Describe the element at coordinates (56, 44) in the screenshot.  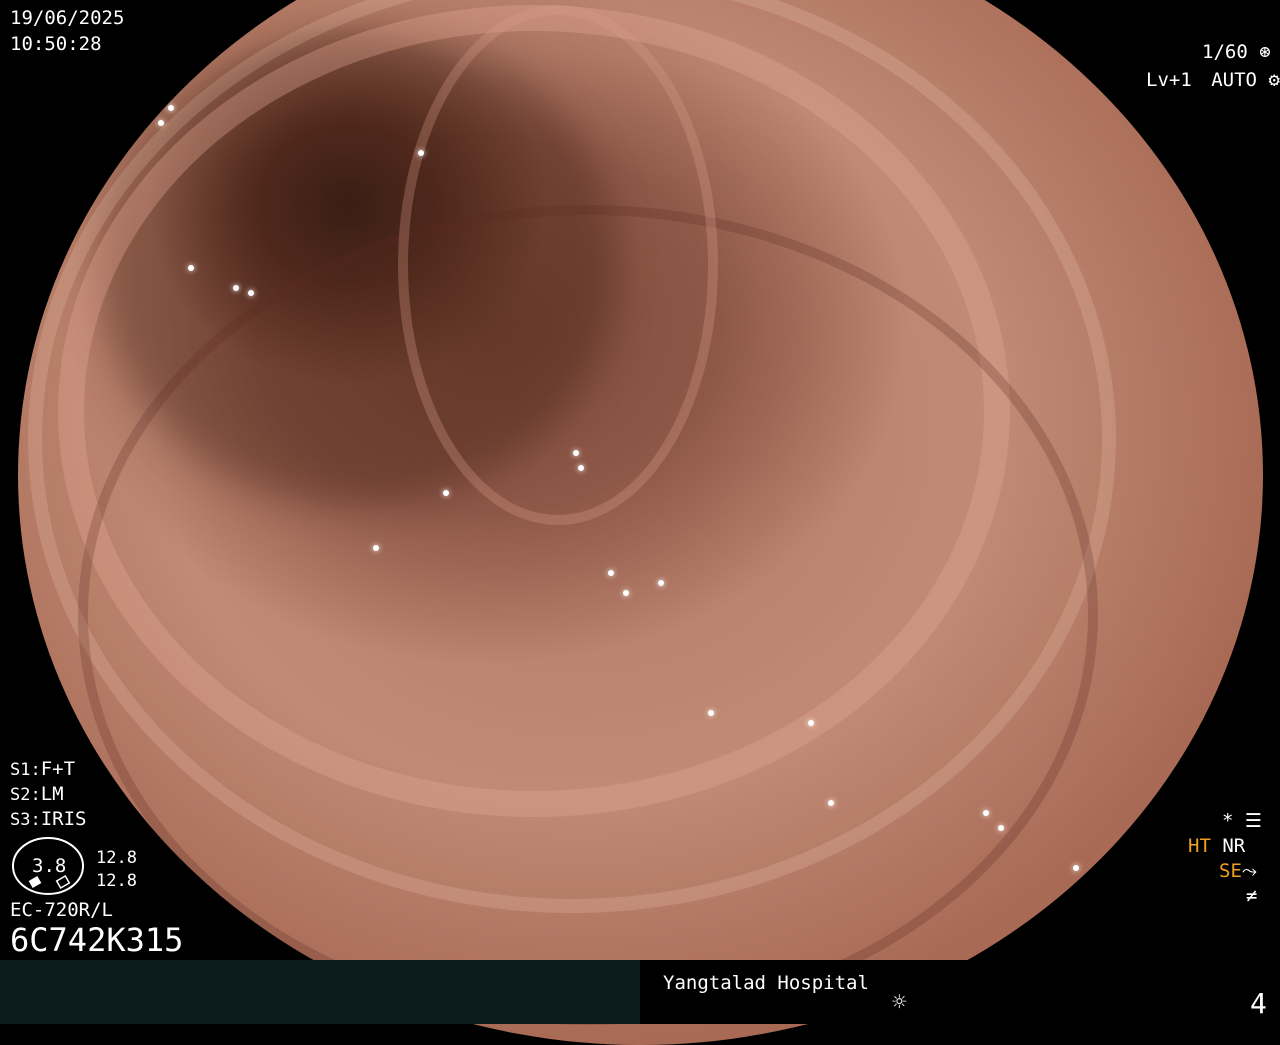
I see `time-label: 10:50:28` at that location.